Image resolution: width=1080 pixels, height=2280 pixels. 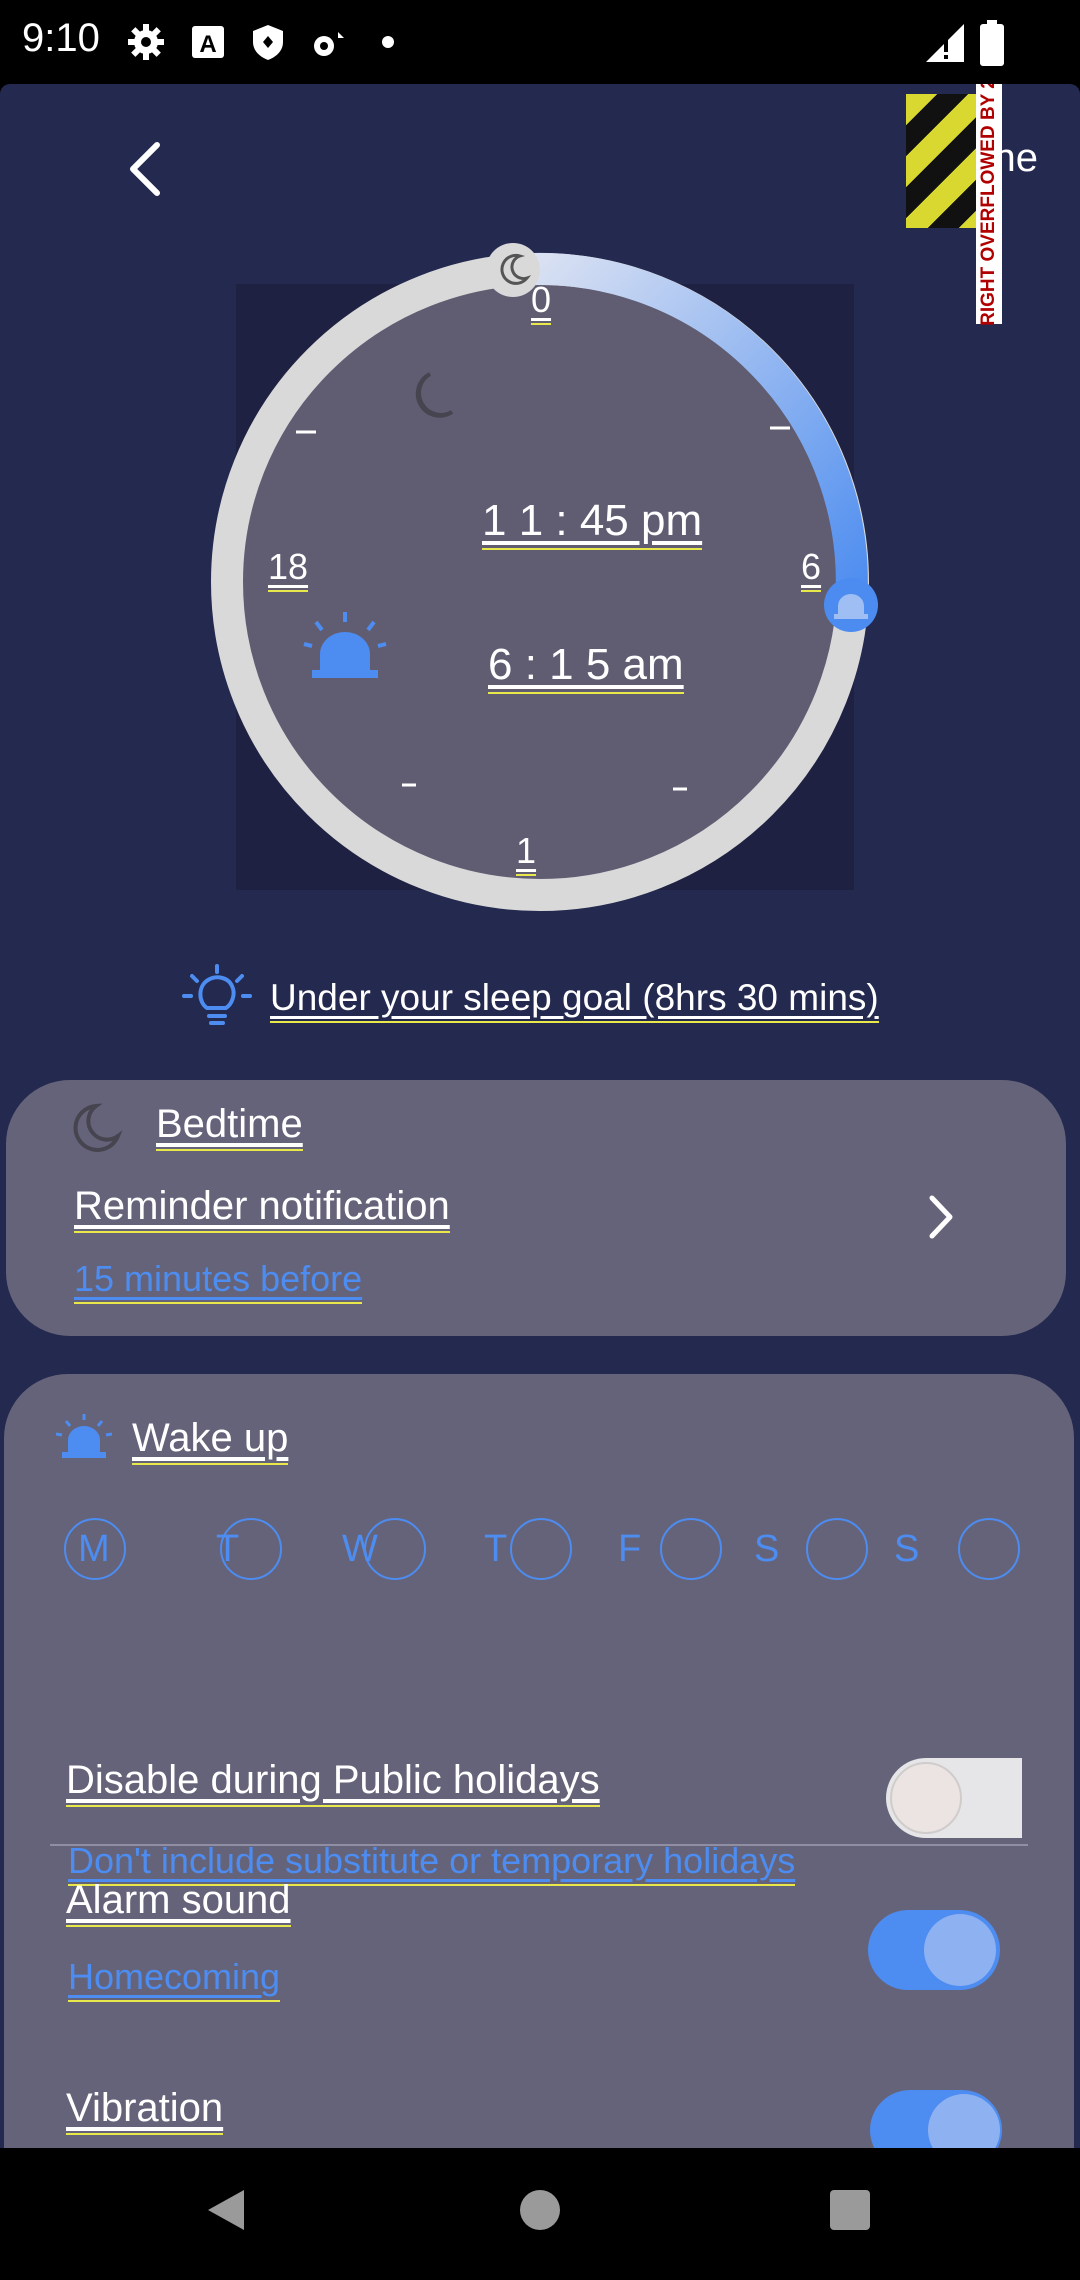 What do you see at coordinates (174, 1979) in the screenshot?
I see `alarm-sound-value: Homecoming` at bounding box center [174, 1979].